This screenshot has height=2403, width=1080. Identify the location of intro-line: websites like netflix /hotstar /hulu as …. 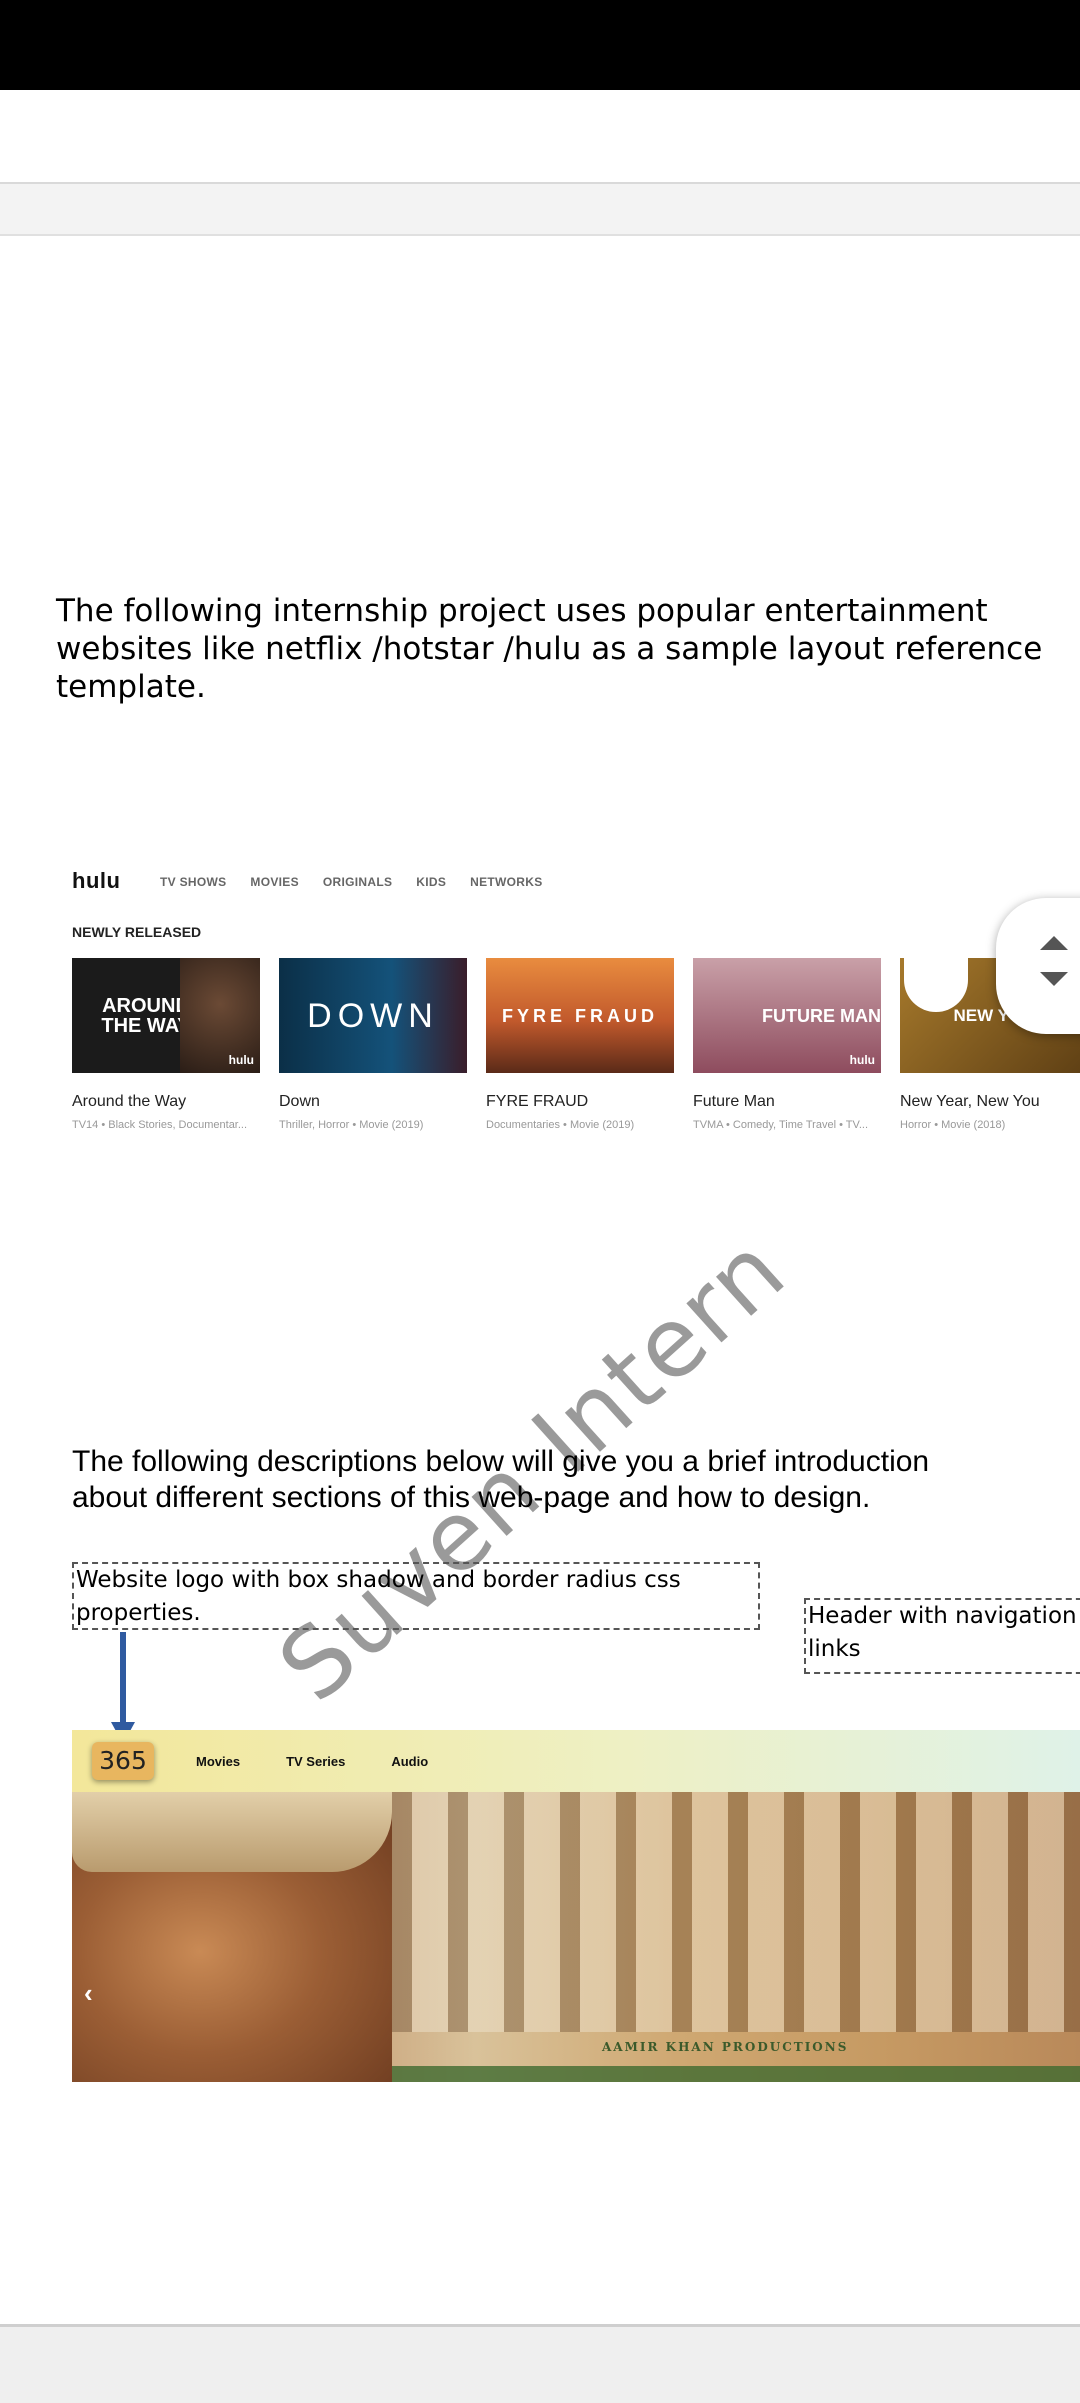
(549, 649).